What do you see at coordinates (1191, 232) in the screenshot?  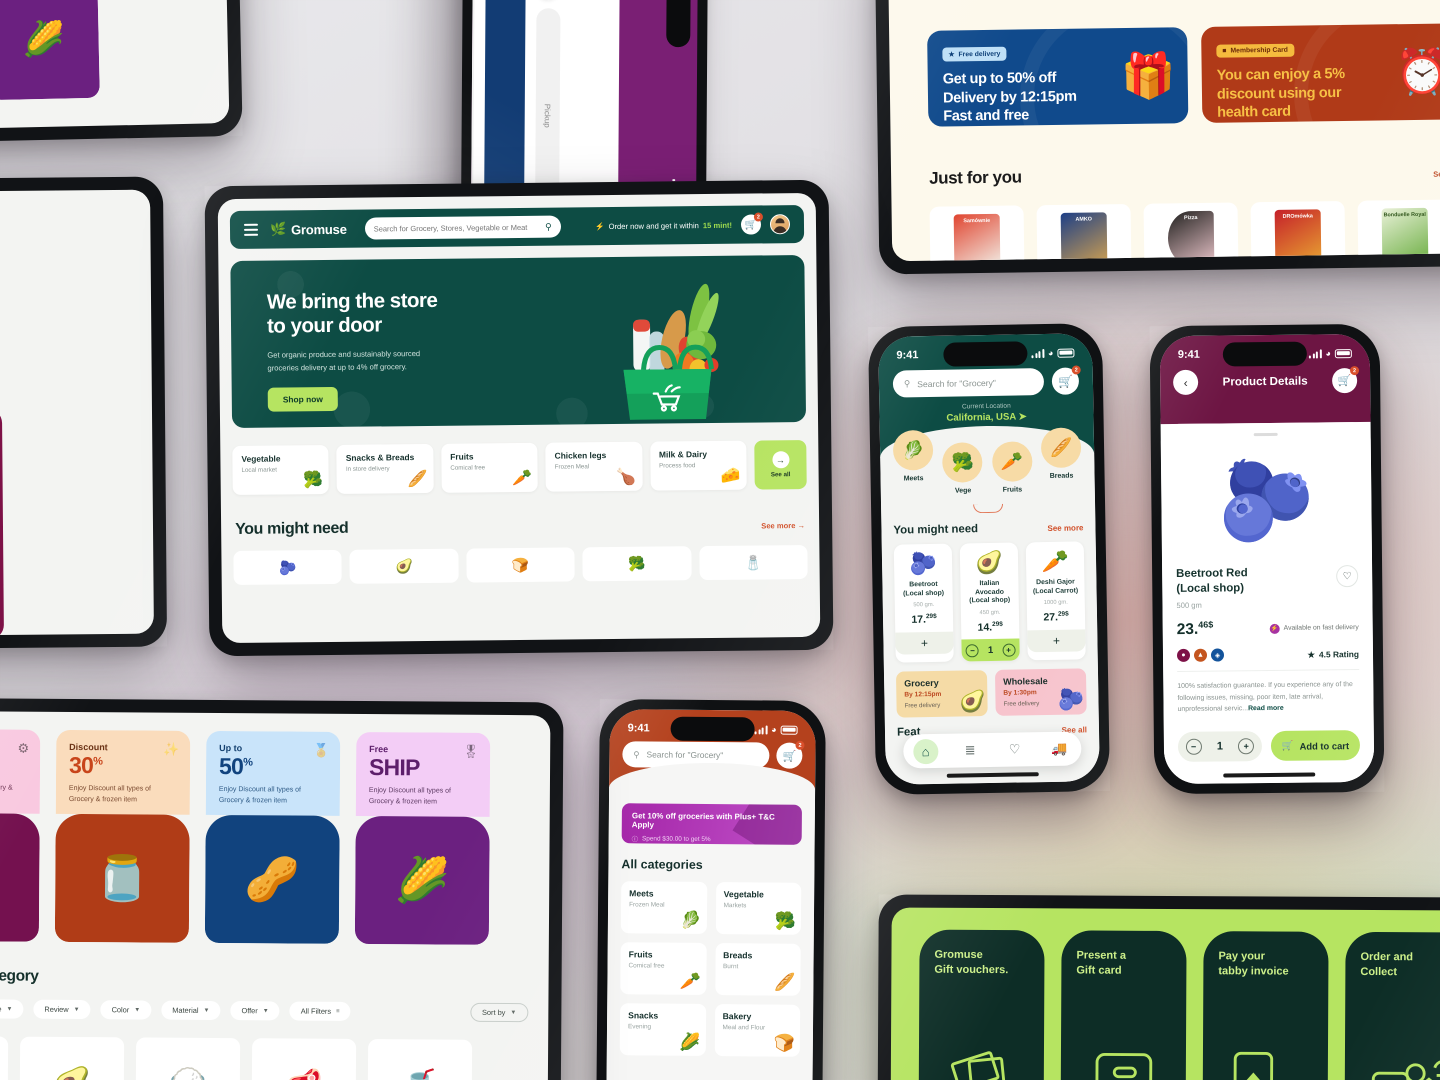 I see `product-card: Pizza` at bounding box center [1191, 232].